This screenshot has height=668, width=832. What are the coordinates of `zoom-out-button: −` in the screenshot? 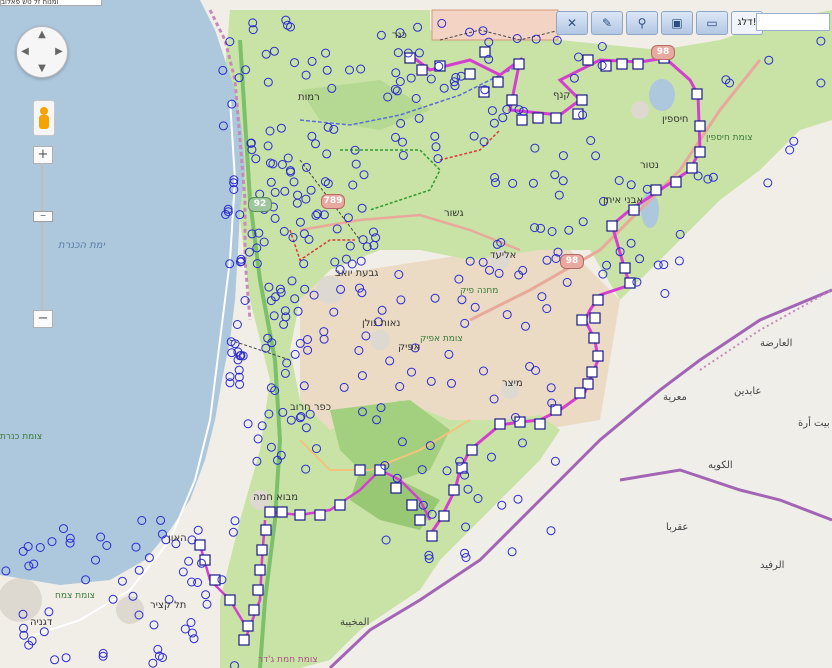 It's located at (43, 319).